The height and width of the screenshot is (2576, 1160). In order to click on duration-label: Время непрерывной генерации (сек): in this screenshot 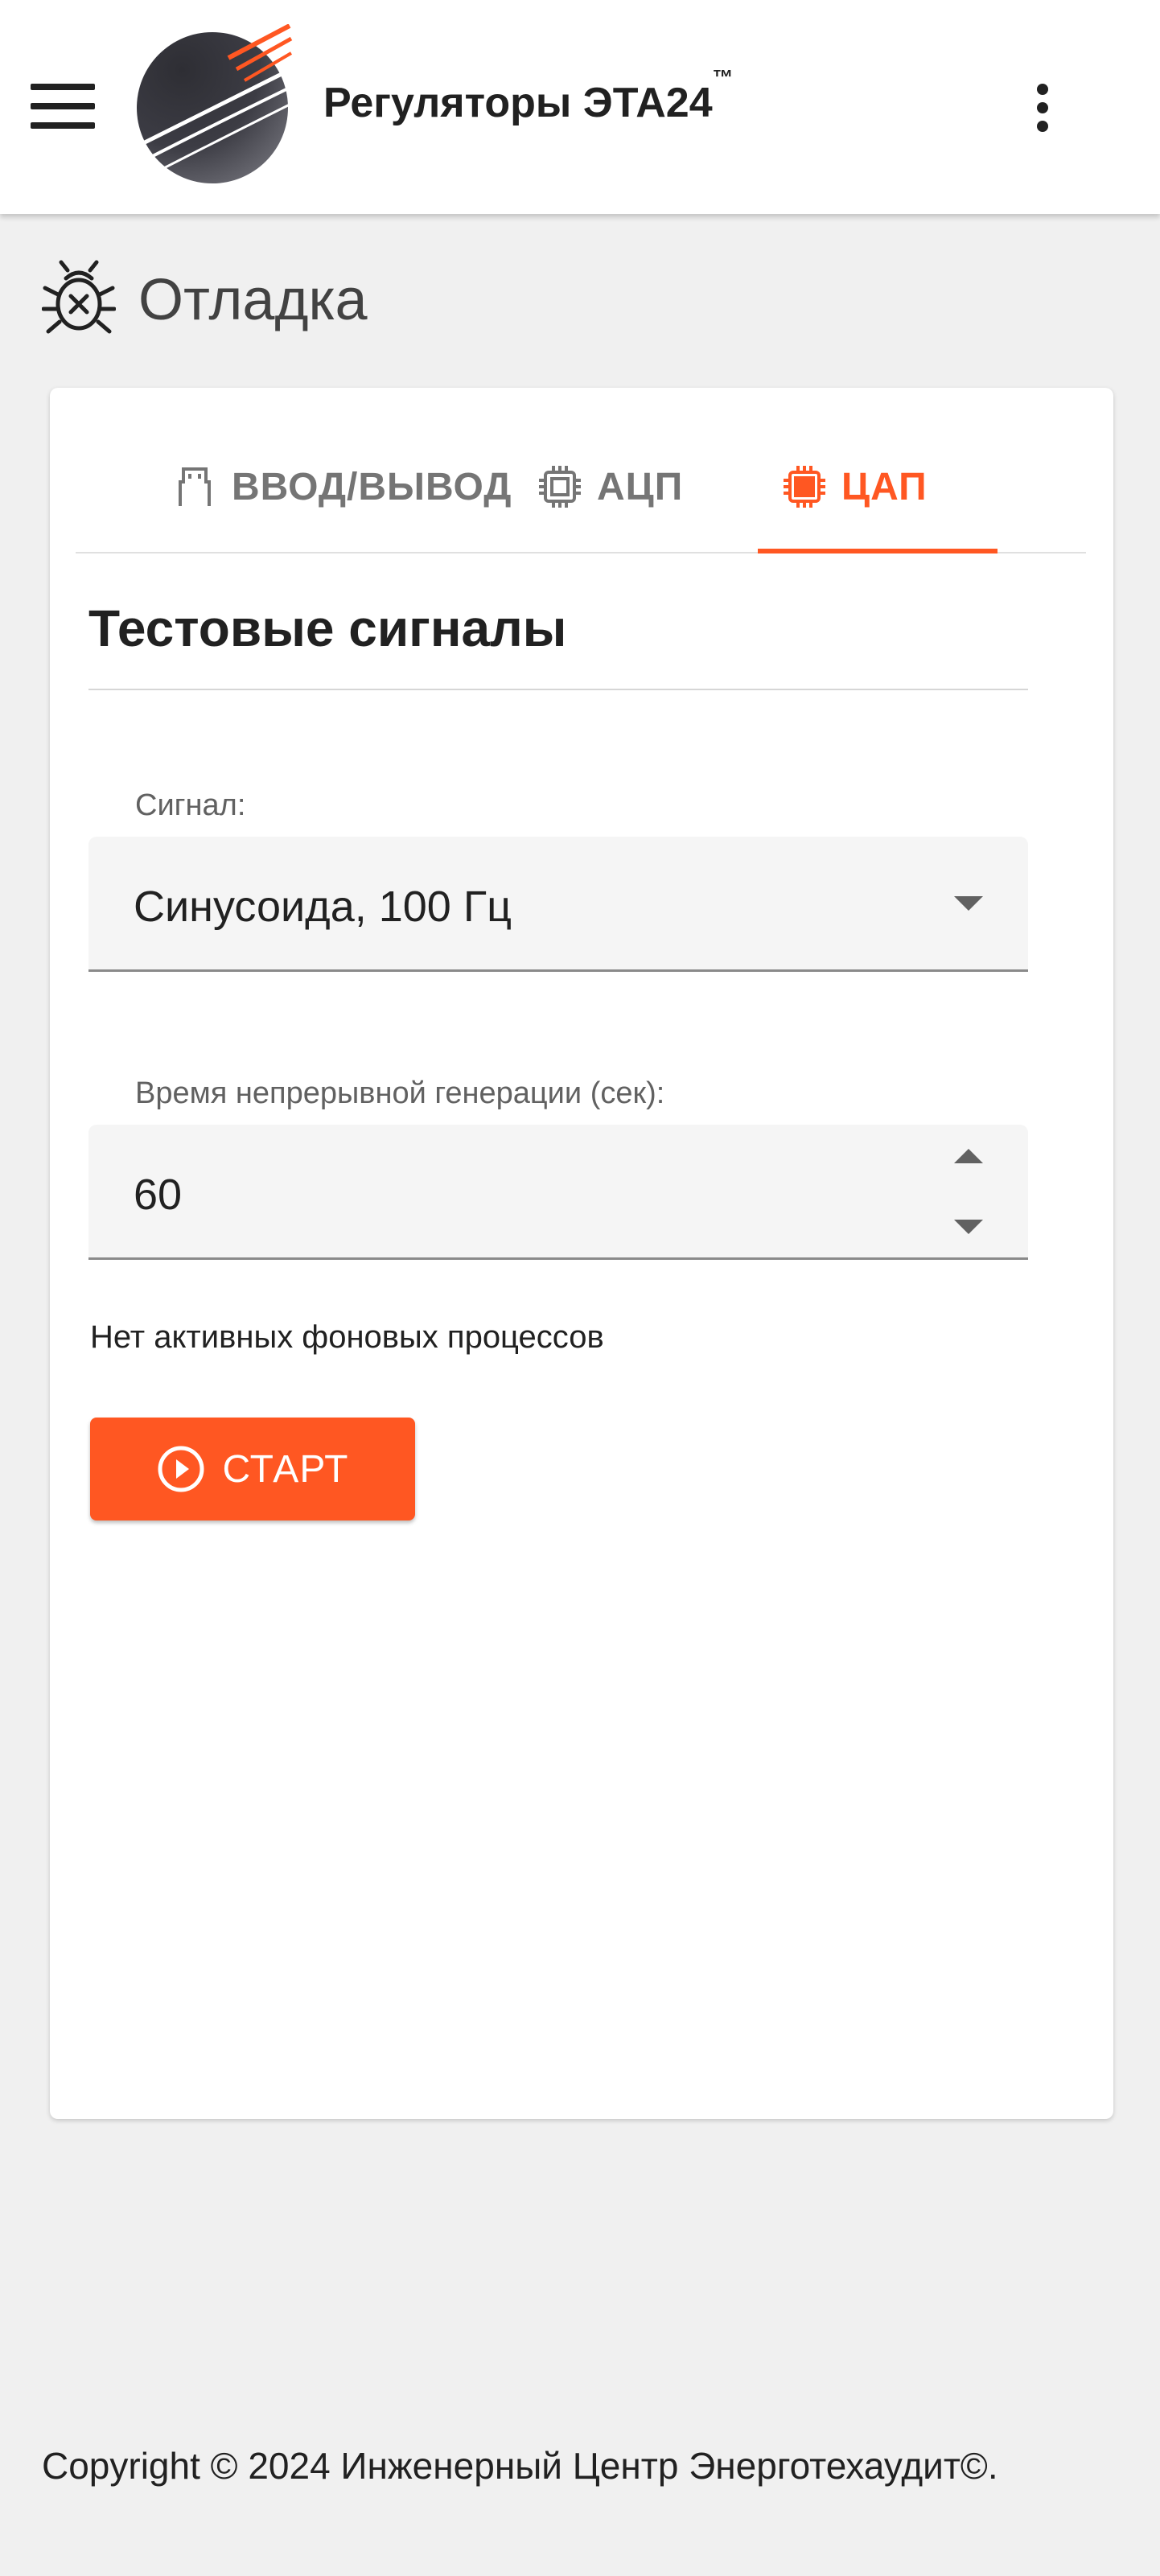, I will do `click(400, 1093)`.